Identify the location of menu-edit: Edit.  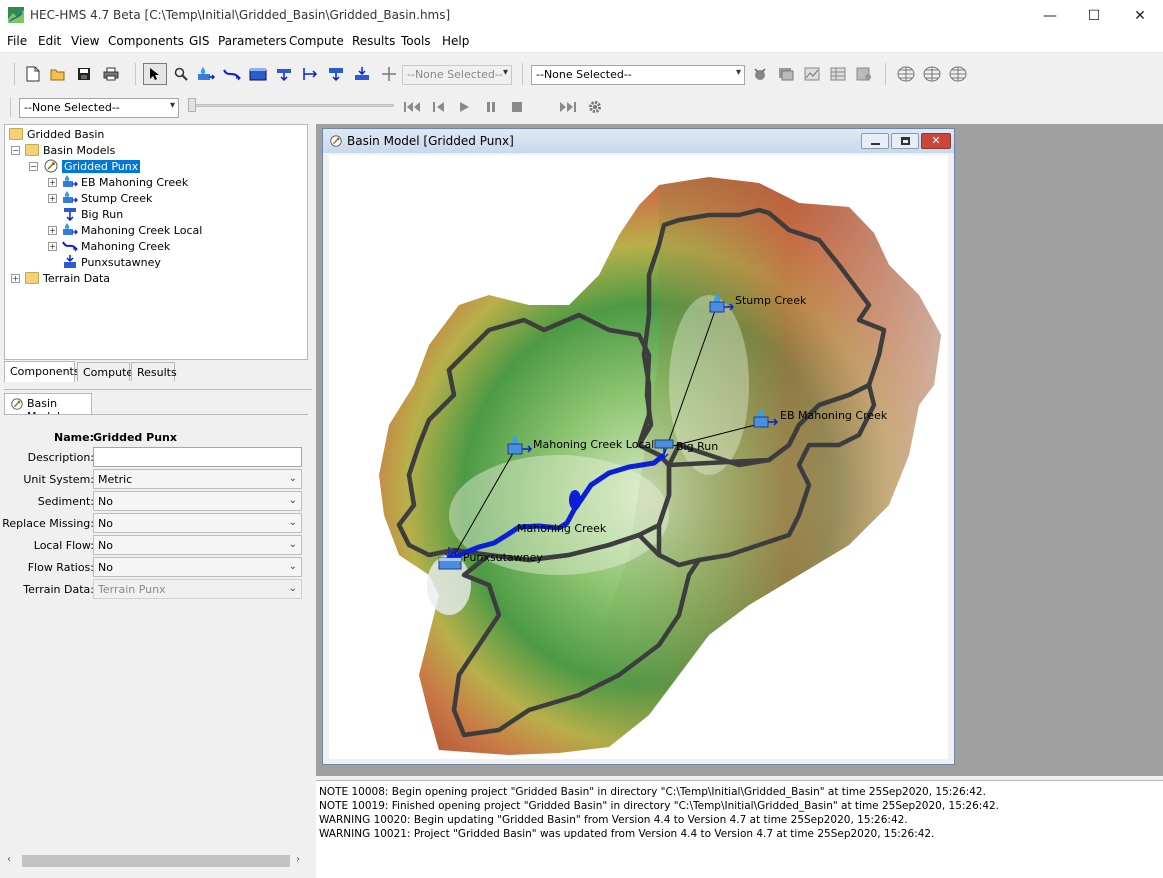
(49, 41).